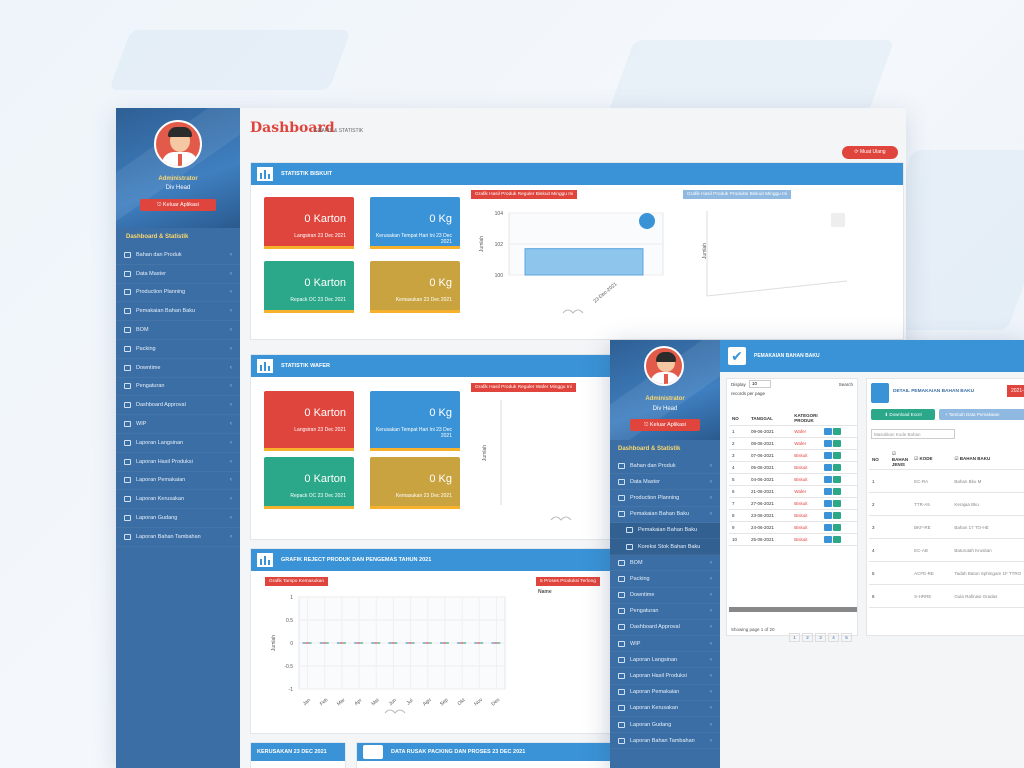  What do you see at coordinates (946, 550) in the screenshot?
I see `table-row: 4 EC-AB Baturutah Krusitan` at bounding box center [946, 550].